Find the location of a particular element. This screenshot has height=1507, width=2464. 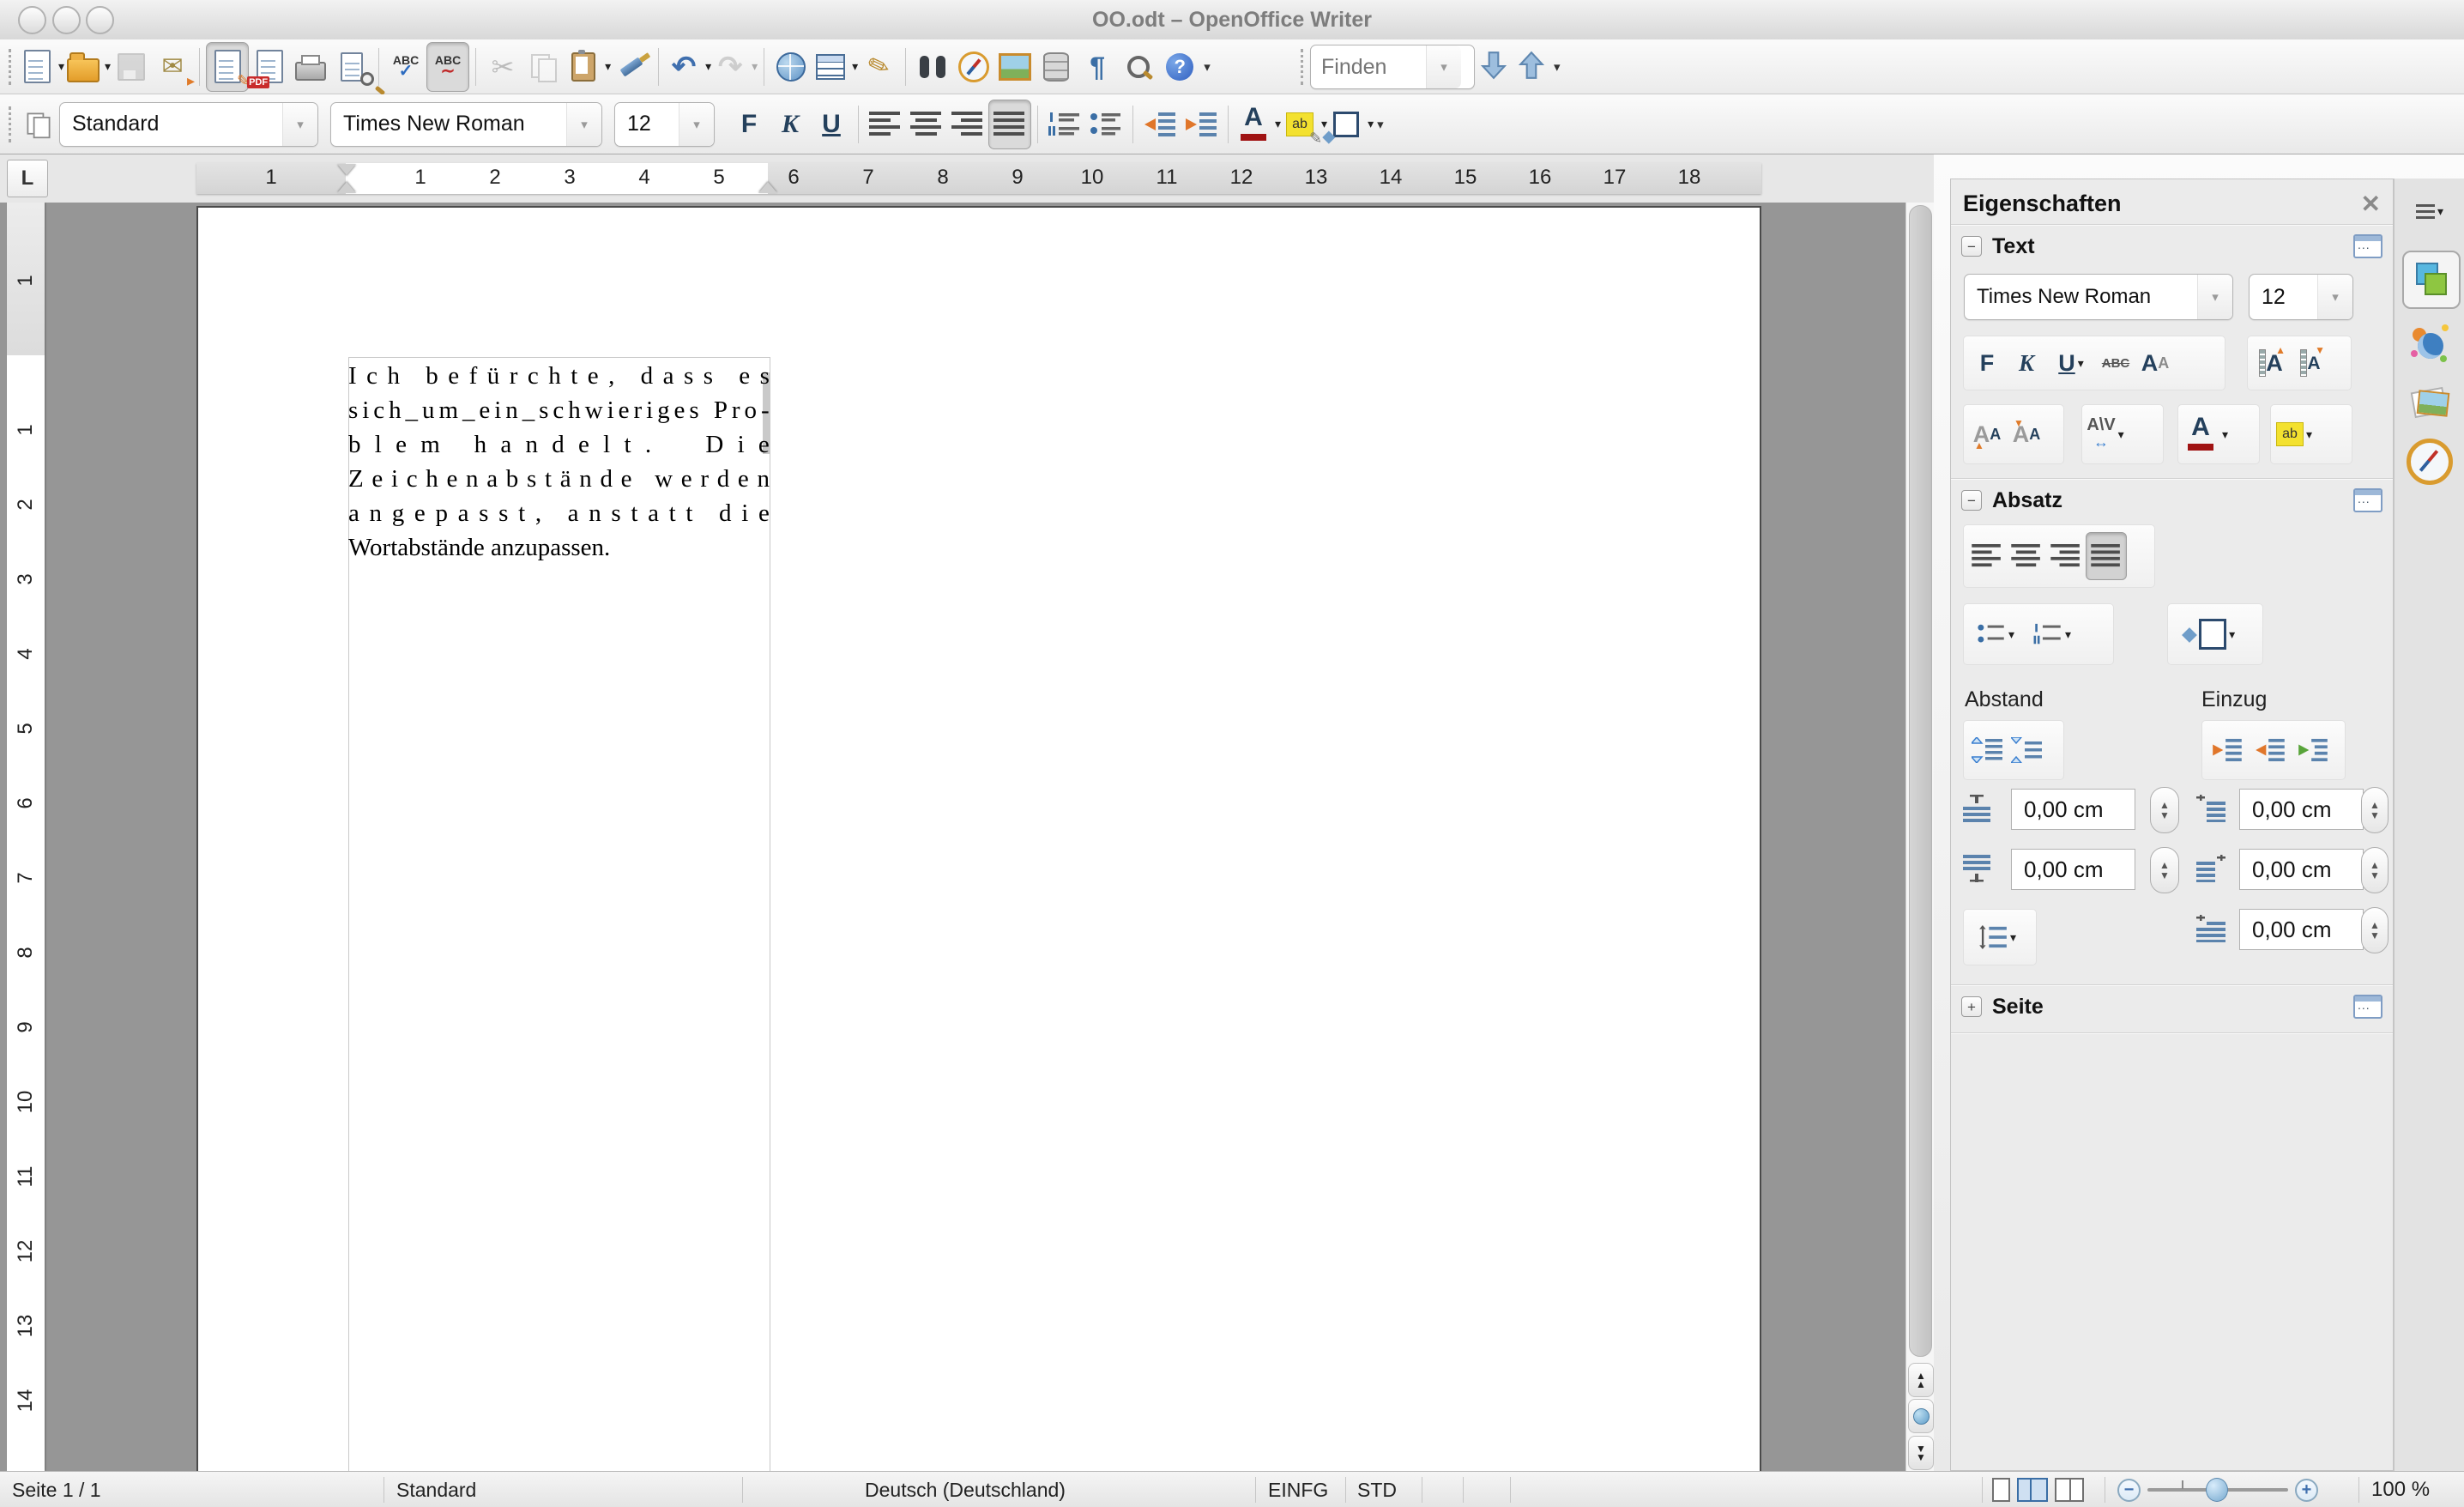

bold-button: F is located at coordinates (749, 124).